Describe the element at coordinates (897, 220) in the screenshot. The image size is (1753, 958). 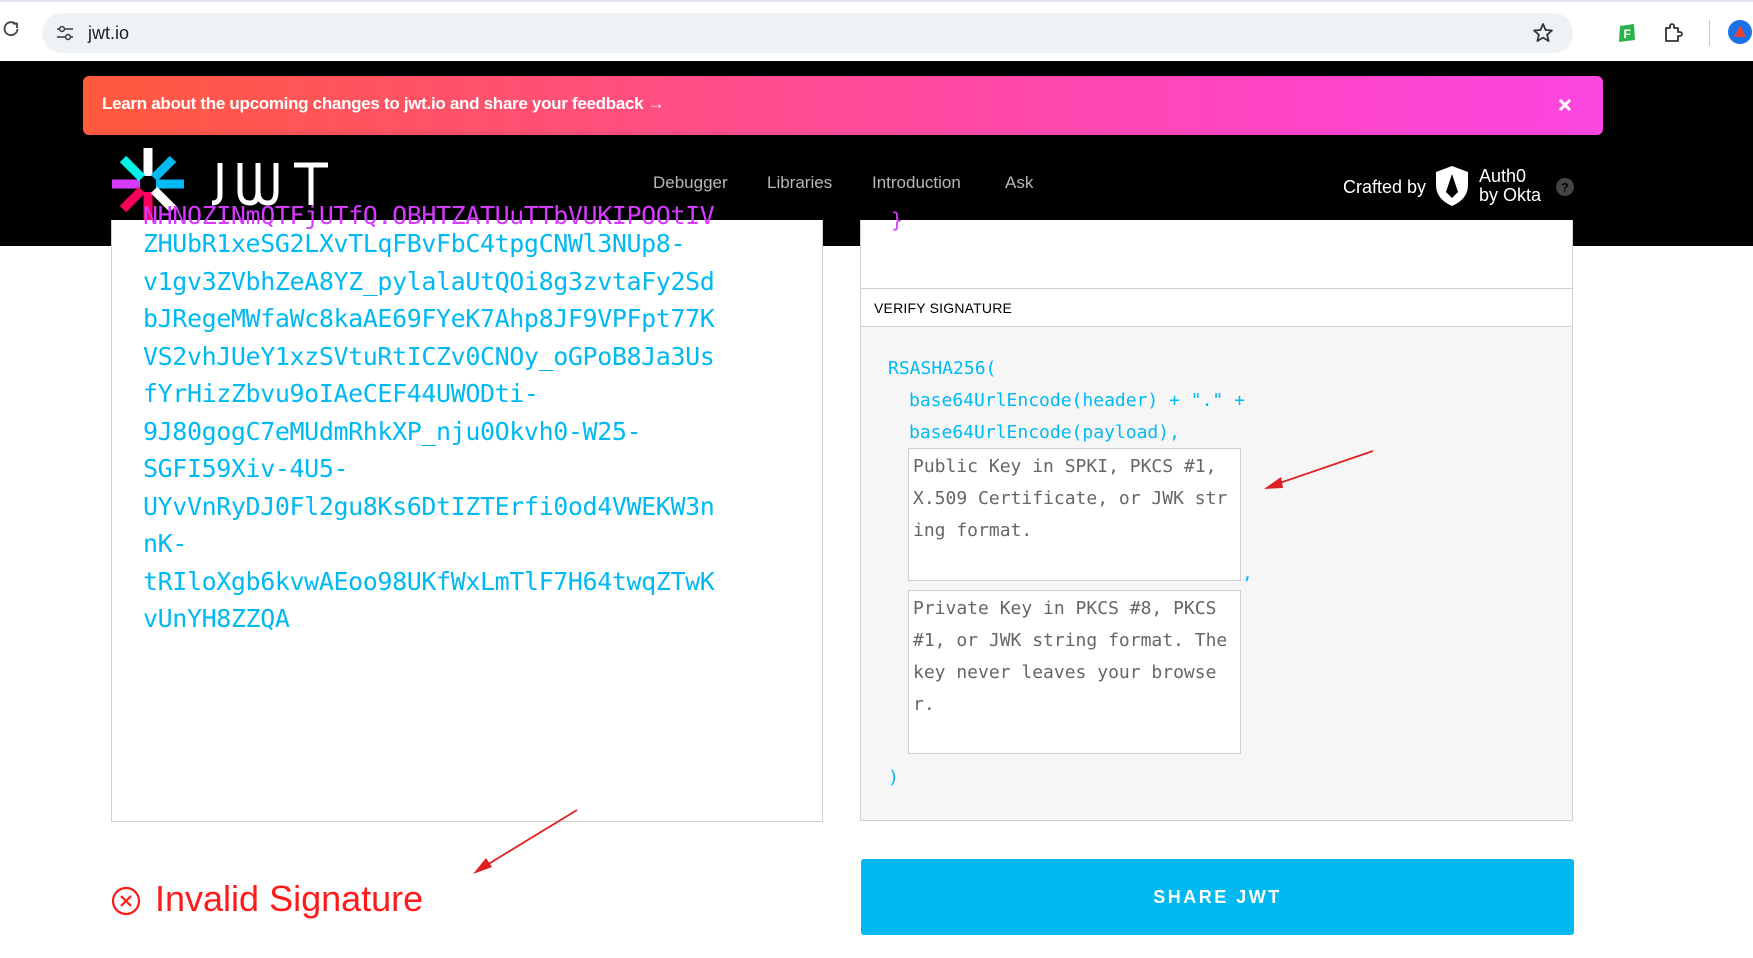
I see `payload-closing-brace: }` at that location.